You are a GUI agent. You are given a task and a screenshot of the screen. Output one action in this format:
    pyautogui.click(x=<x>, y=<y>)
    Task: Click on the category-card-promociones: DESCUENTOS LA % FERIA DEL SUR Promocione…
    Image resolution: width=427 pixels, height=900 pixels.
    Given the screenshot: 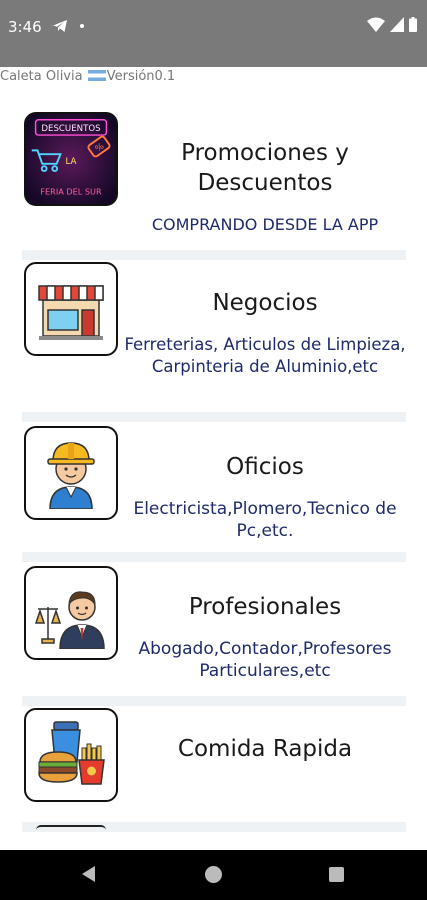 What is the action you would take?
    pyautogui.click(x=214, y=176)
    